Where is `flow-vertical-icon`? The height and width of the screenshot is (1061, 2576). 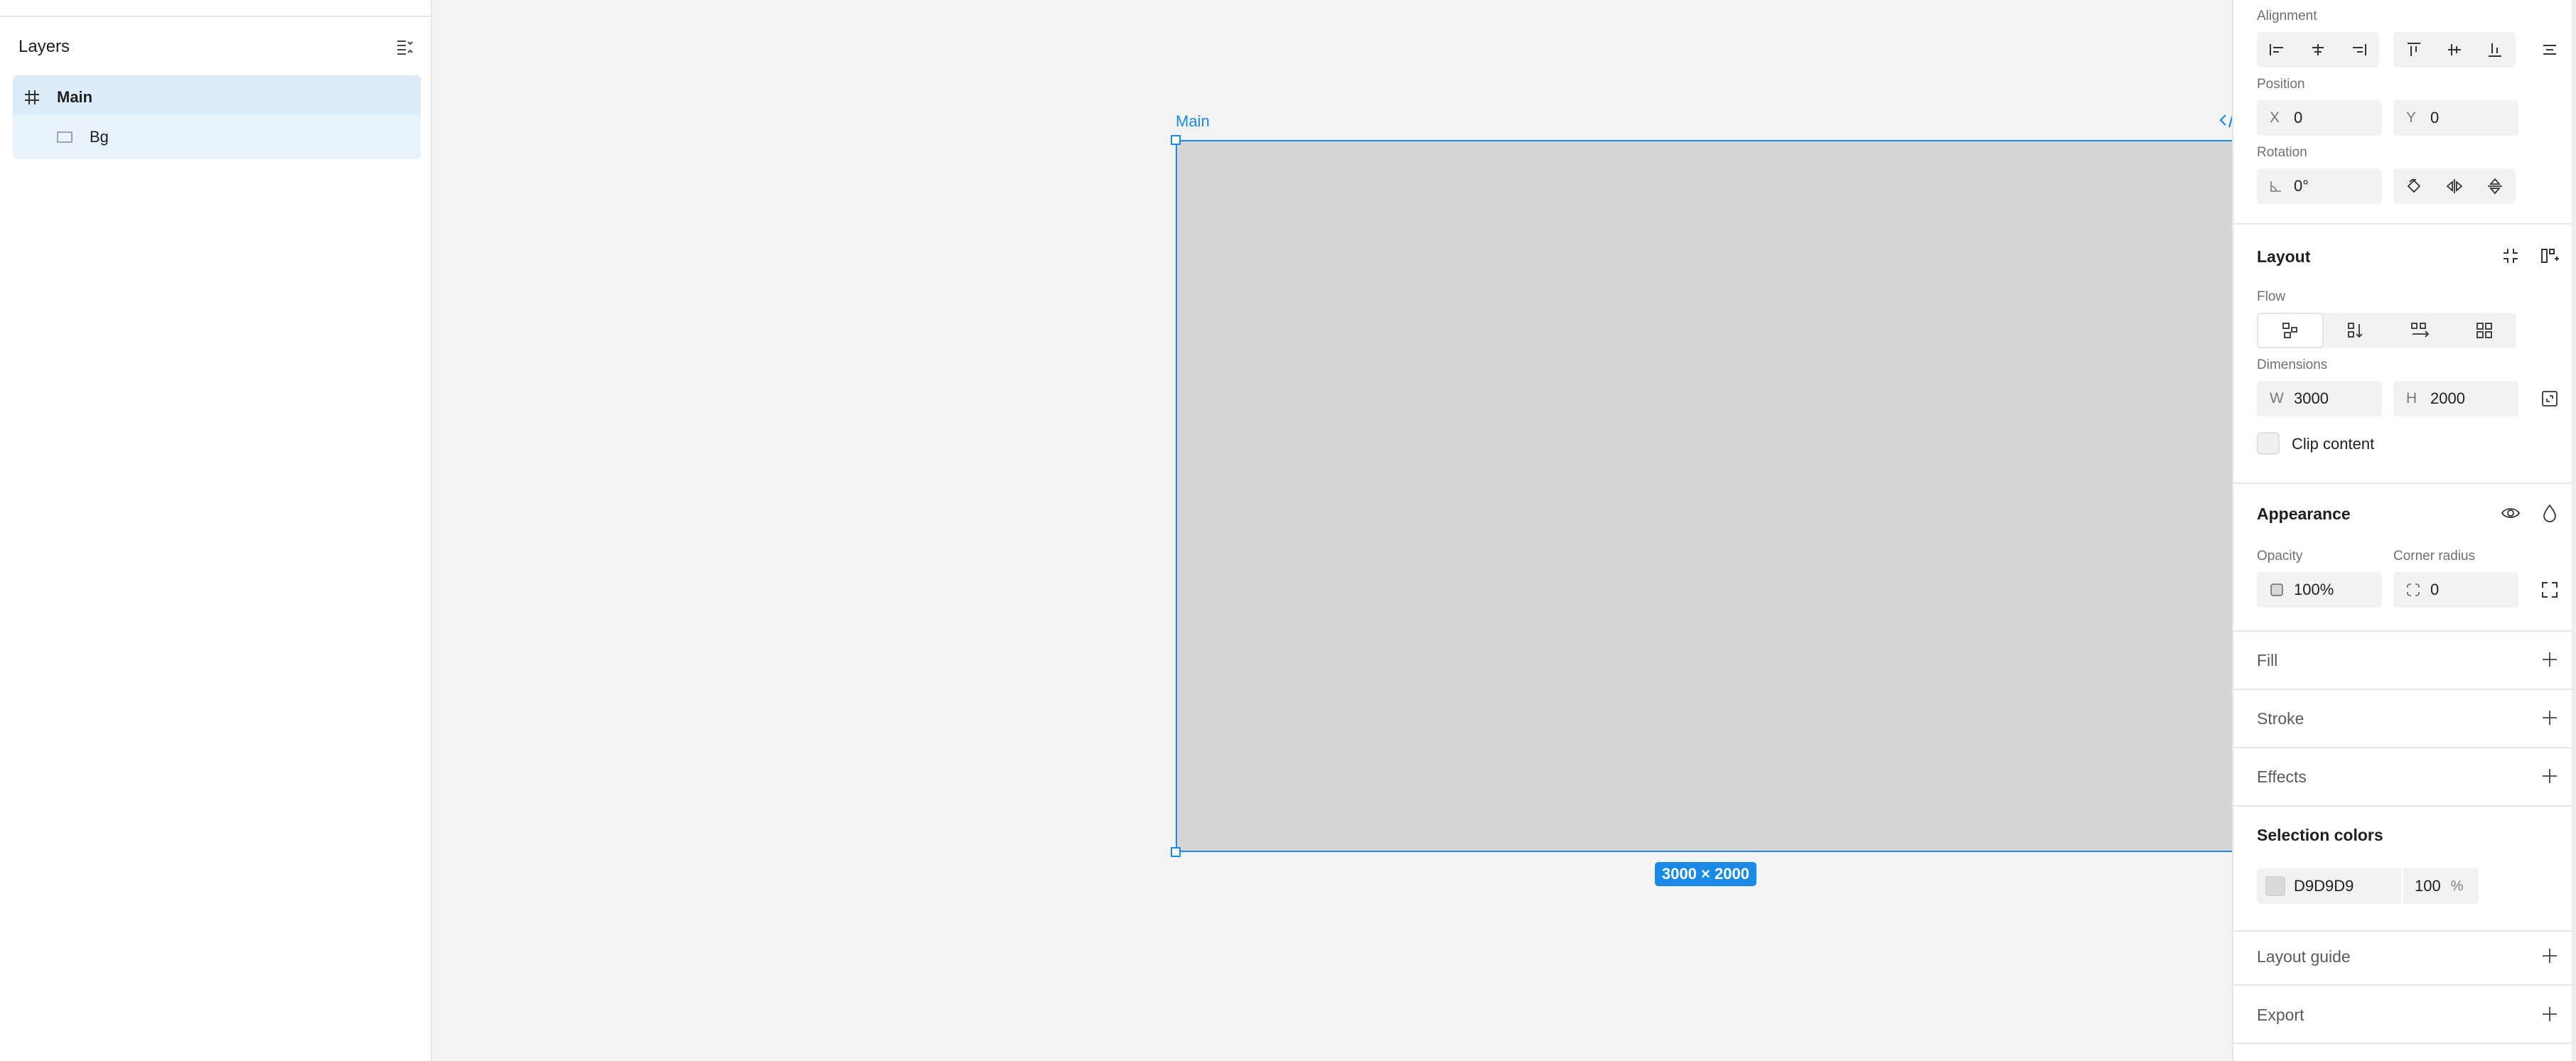 flow-vertical-icon is located at coordinates (2356, 330).